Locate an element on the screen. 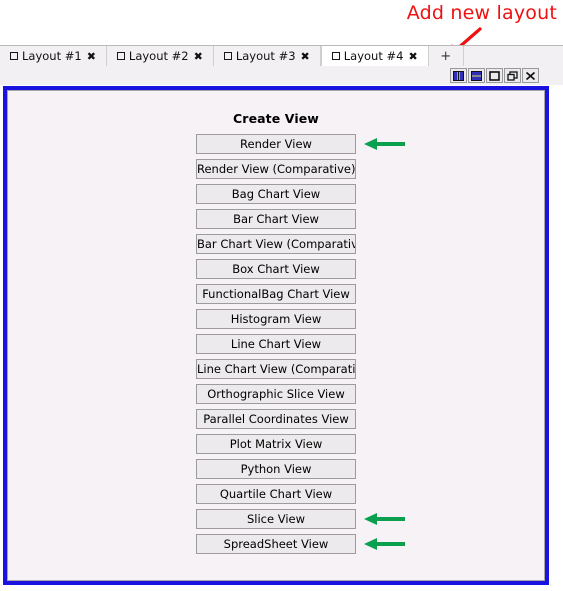 This screenshot has height=591, width=563. annotation-label: Add new layout is located at coordinates (481, 13).